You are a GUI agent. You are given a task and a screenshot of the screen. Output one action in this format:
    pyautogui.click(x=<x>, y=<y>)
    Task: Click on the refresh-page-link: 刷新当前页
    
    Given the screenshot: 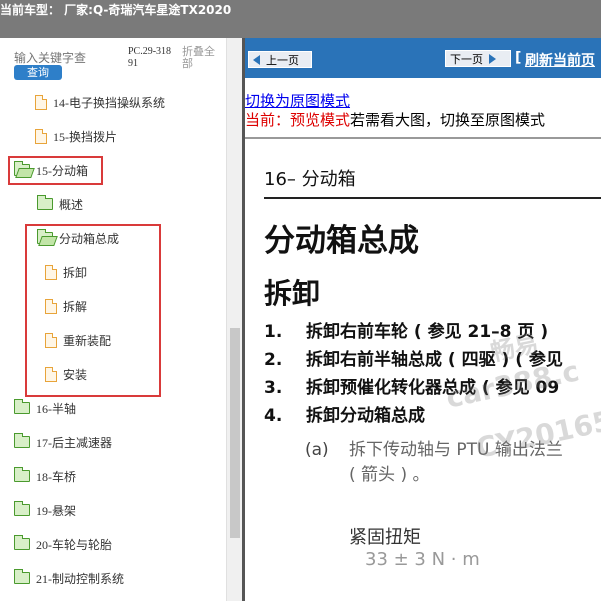 What is the action you would take?
    pyautogui.click(x=560, y=60)
    